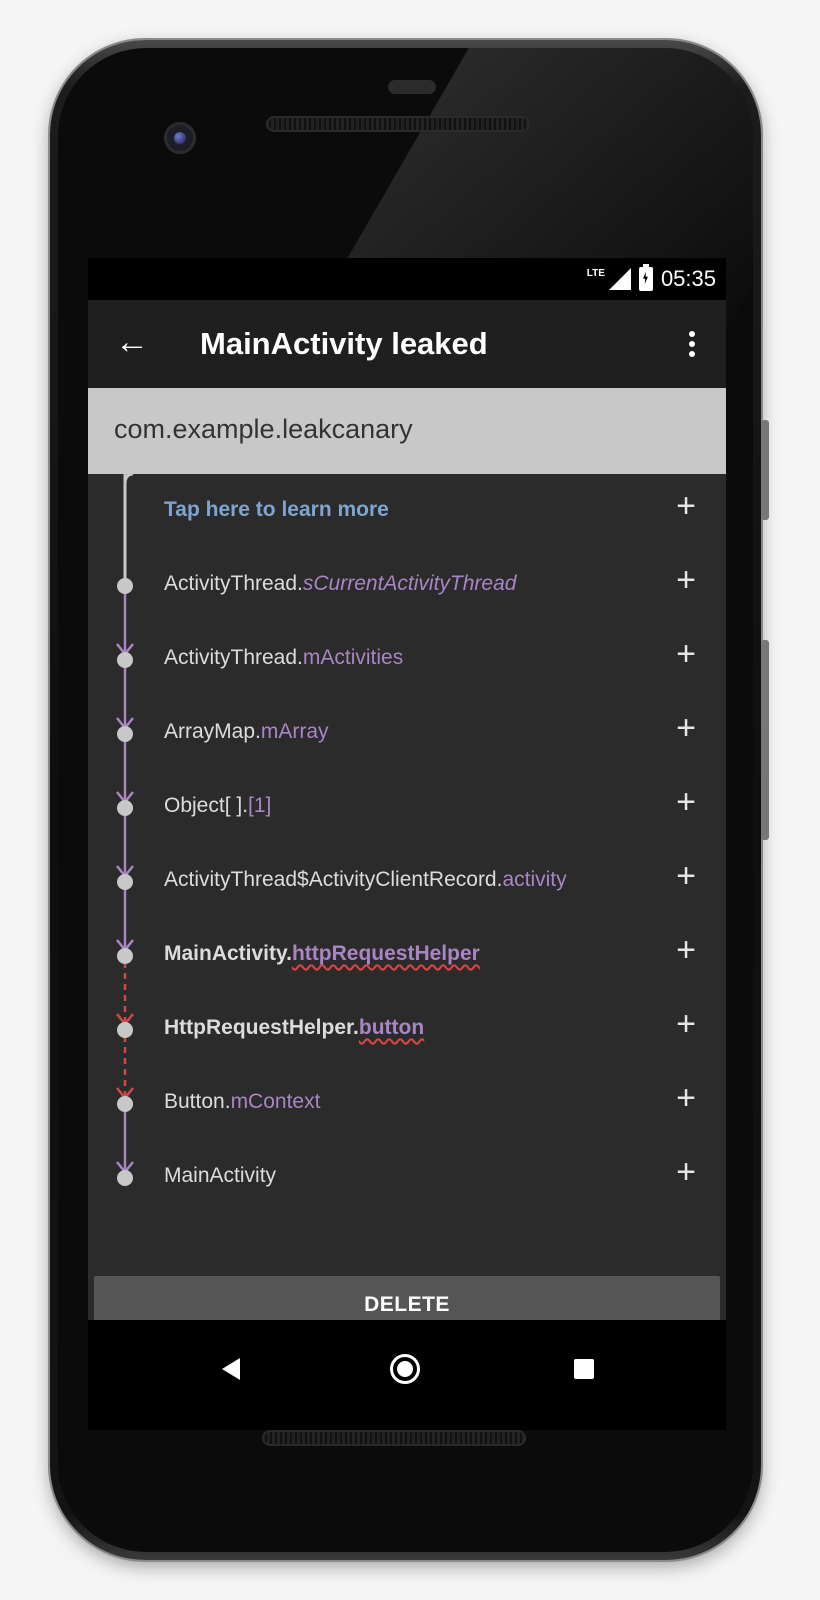 The width and height of the screenshot is (820, 1600). What do you see at coordinates (688, 278) in the screenshot?
I see `clock: 05:35` at bounding box center [688, 278].